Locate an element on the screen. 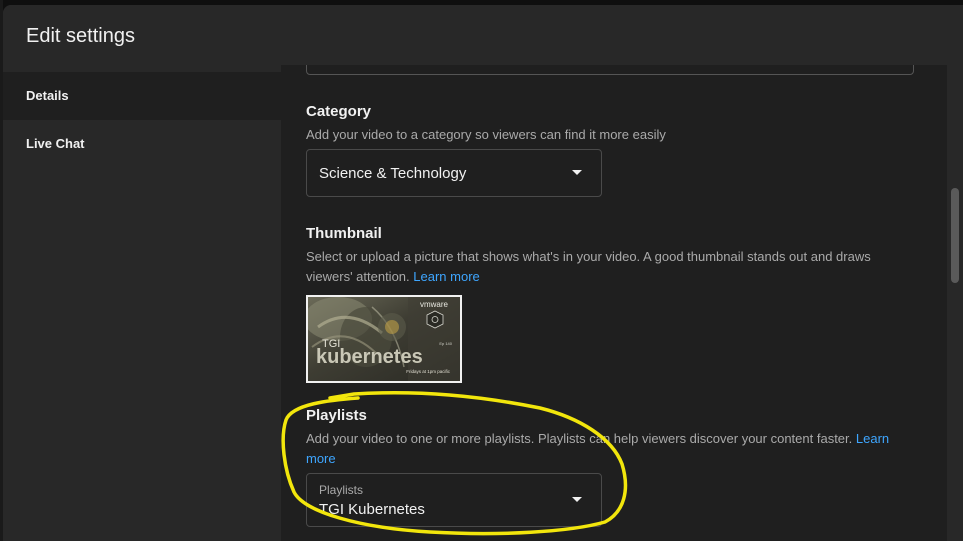 The image size is (963, 541). playlists-select: Playlists TGI Kubernetes is located at coordinates (454, 500).